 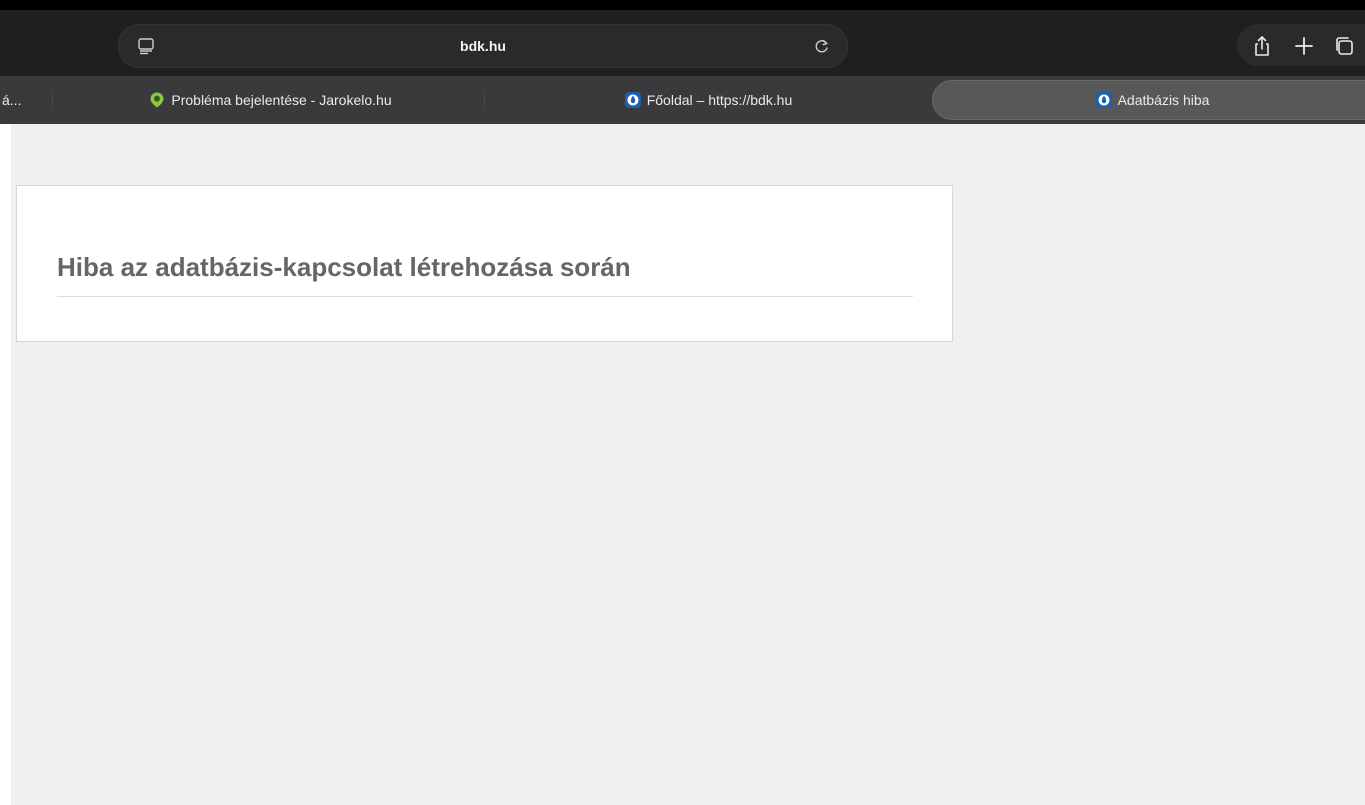 I want to click on address-bar: bdk.hu, so click(x=483, y=46).